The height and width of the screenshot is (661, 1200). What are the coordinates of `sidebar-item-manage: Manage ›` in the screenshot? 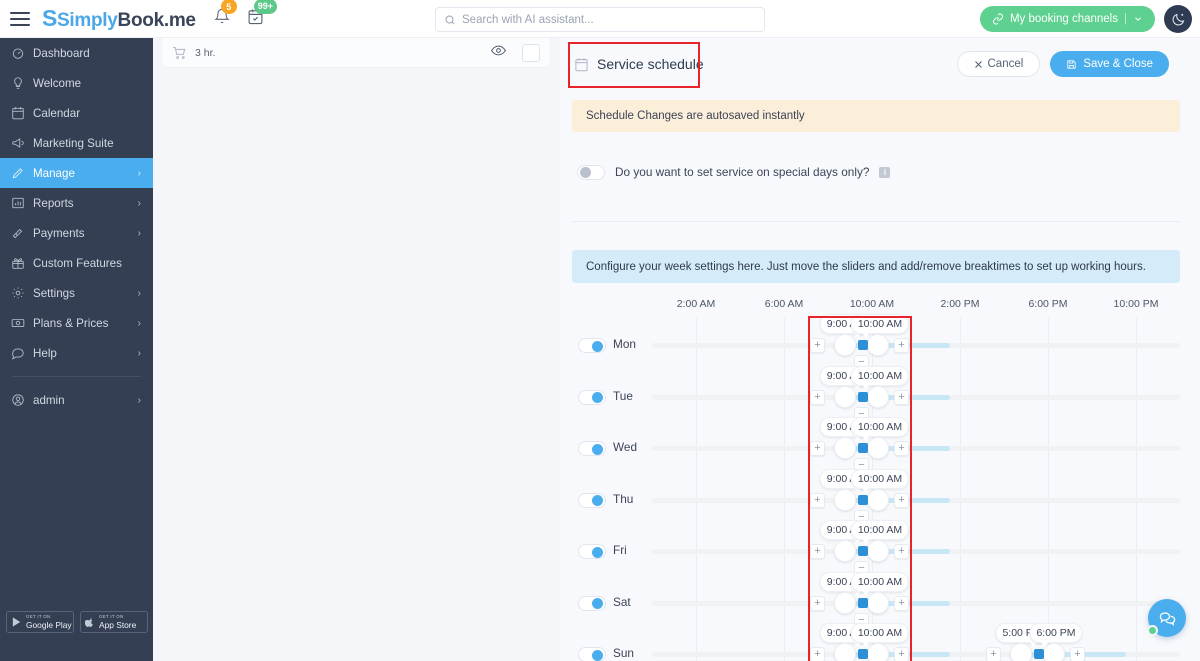 It's located at (76, 173).